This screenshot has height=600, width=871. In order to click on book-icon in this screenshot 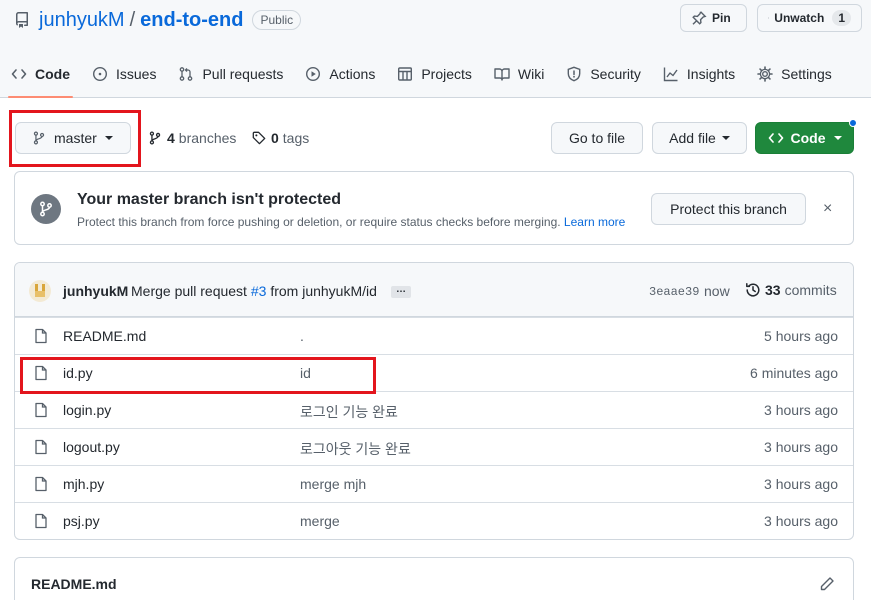, I will do `click(502, 74)`.